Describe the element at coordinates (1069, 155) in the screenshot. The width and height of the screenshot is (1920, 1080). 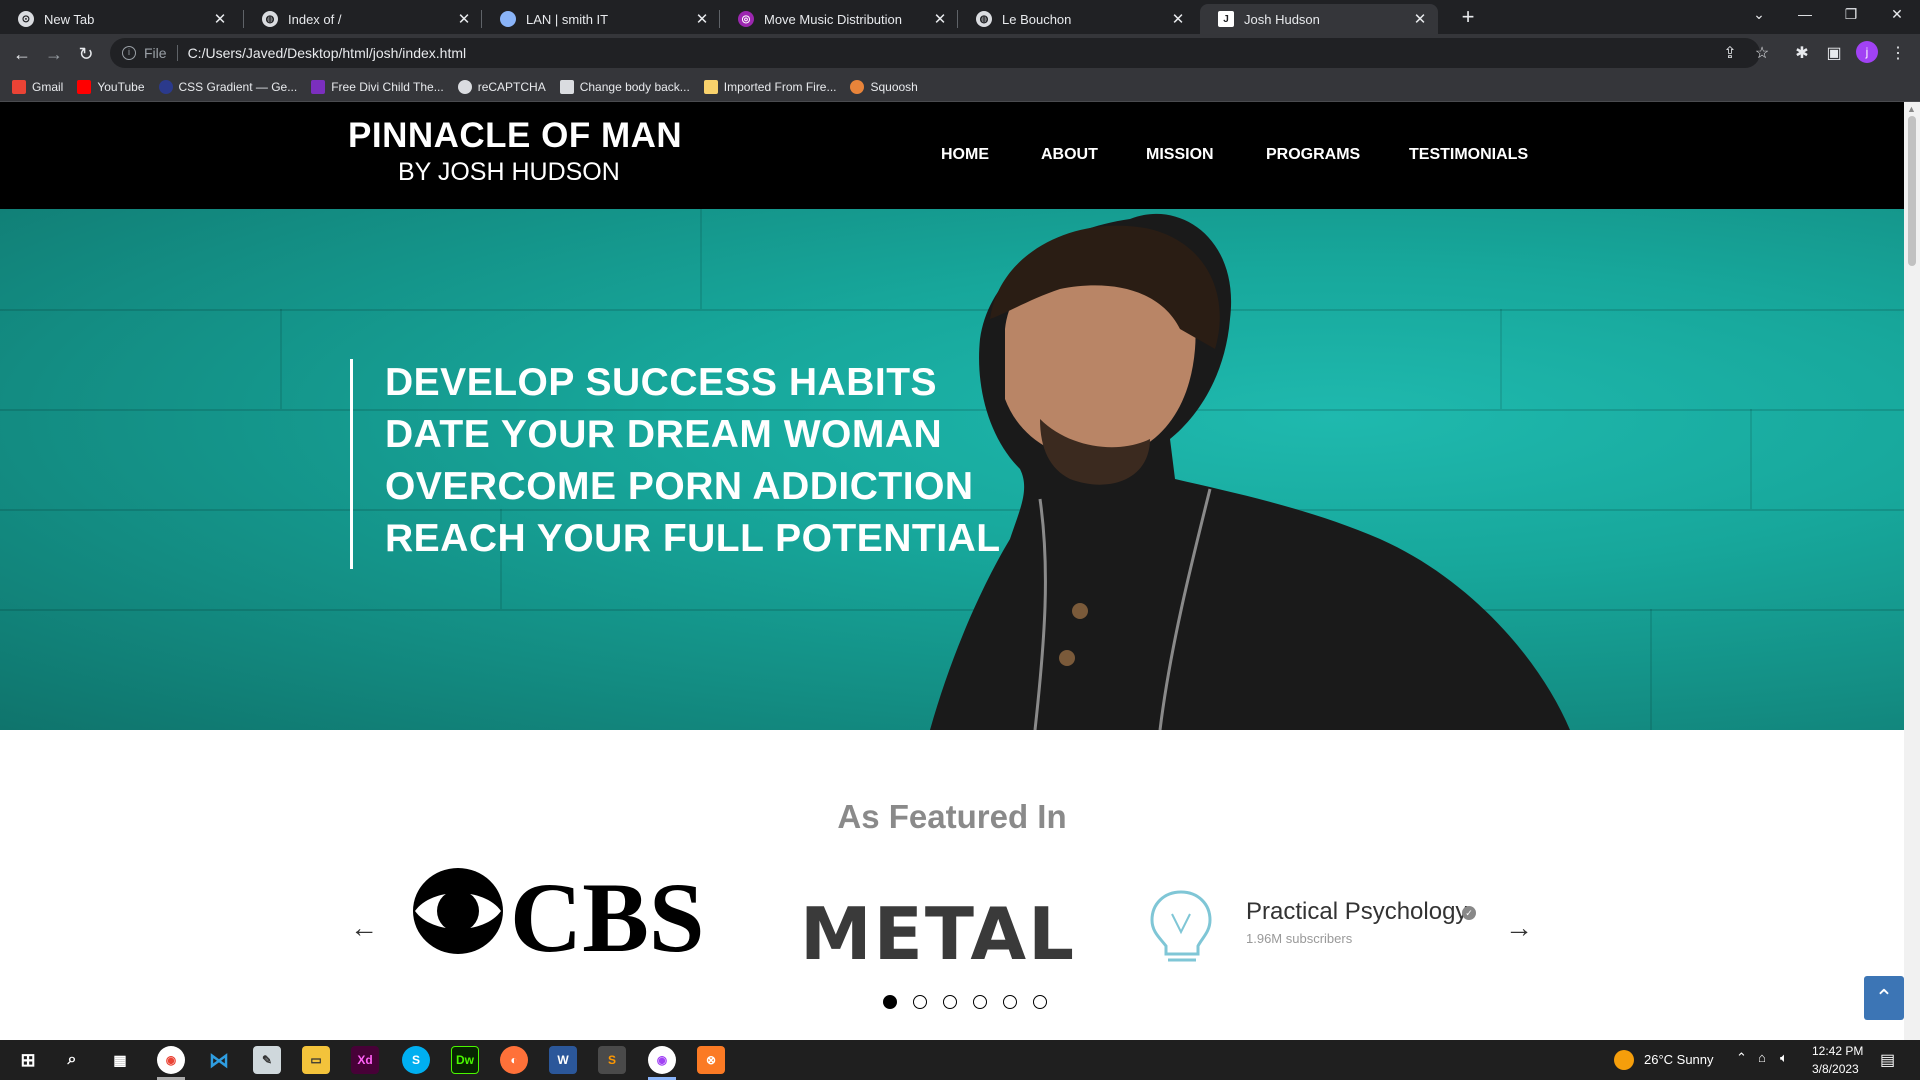
I see `nav-about: ABOUT` at that location.